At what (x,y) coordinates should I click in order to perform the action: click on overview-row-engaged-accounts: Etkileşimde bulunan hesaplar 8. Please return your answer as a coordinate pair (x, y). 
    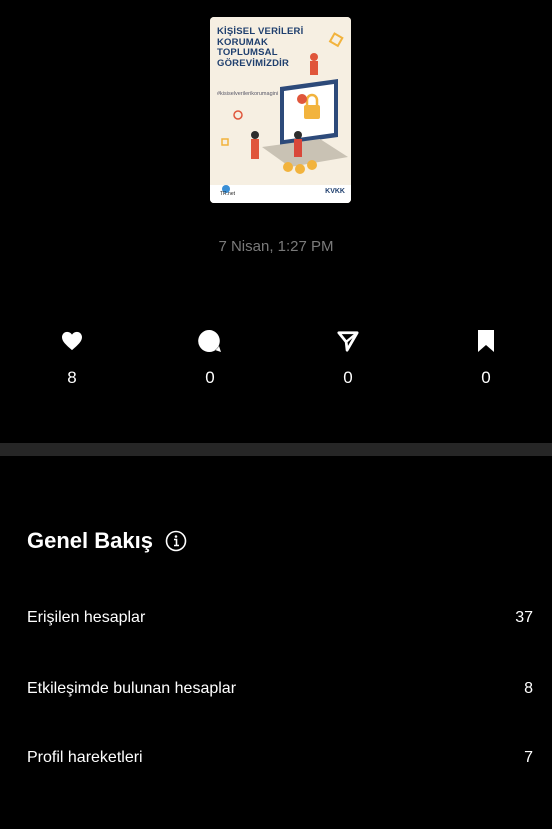
    Looking at the image, I should click on (280, 689).